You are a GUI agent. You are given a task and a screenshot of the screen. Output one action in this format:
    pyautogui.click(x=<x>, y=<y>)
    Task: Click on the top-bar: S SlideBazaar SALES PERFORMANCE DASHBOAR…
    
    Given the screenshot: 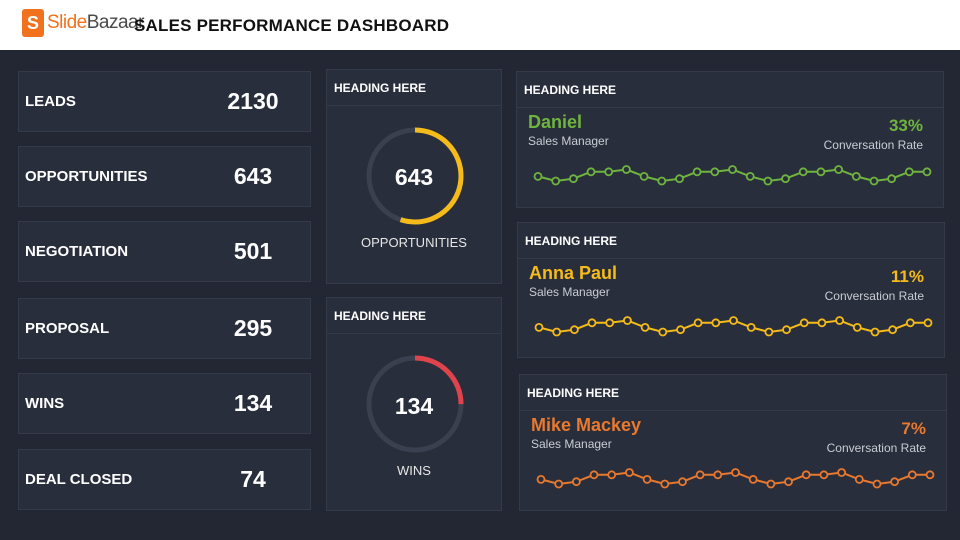 What is the action you would take?
    pyautogui.click(x=480, y=25)
    